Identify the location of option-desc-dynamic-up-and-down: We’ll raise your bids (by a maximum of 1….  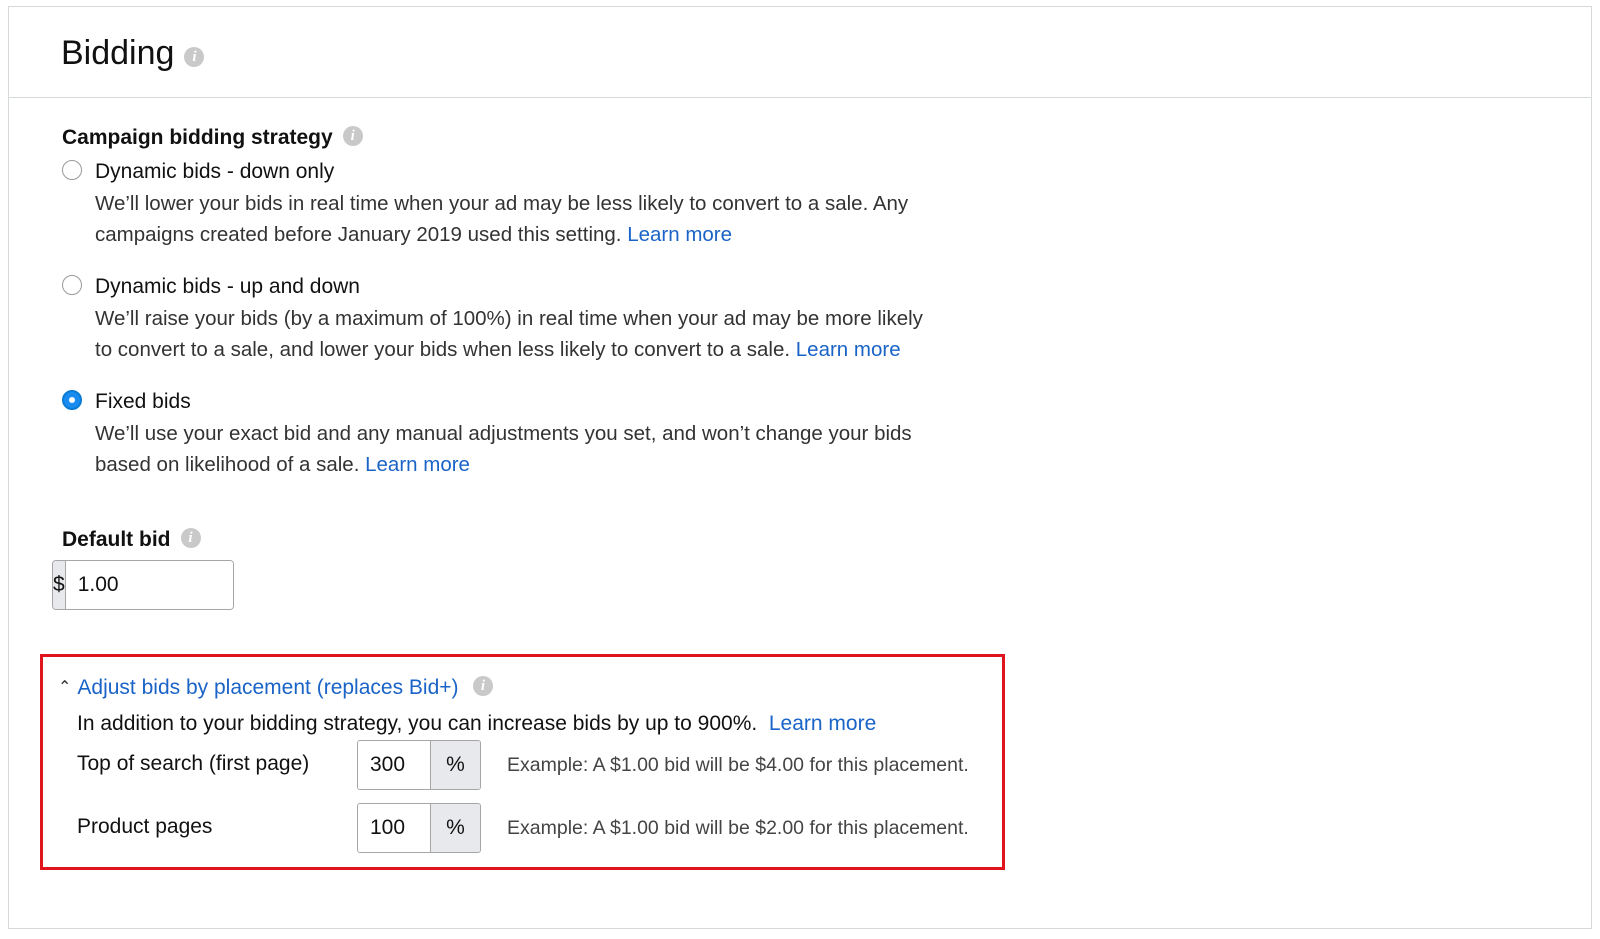
(545, 334).